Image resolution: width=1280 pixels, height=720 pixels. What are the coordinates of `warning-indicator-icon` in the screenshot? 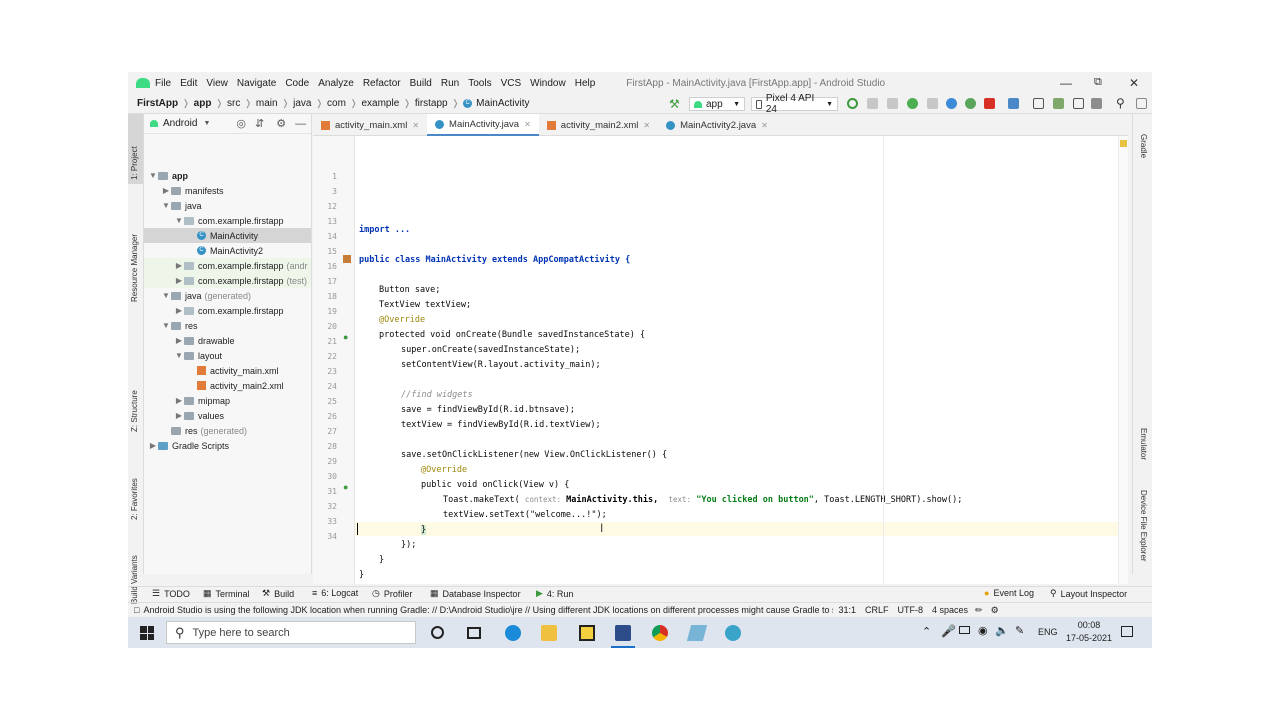 It's located at (1123, 143).